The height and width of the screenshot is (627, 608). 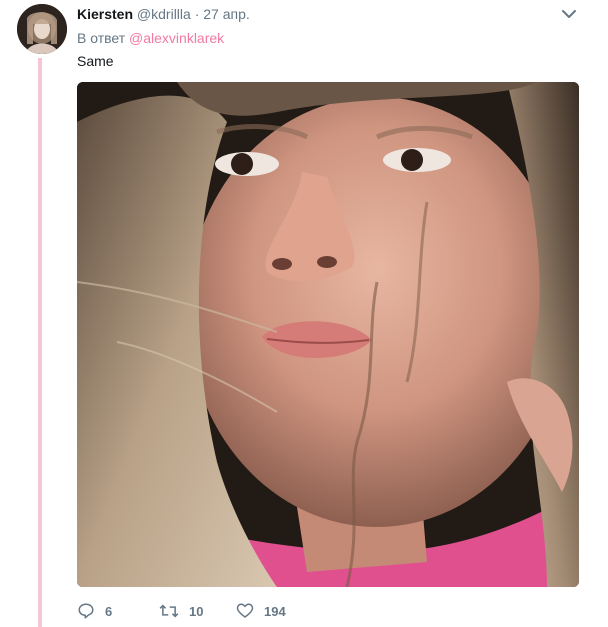 I want to click on heart-icon, so click(x=245, y=610).